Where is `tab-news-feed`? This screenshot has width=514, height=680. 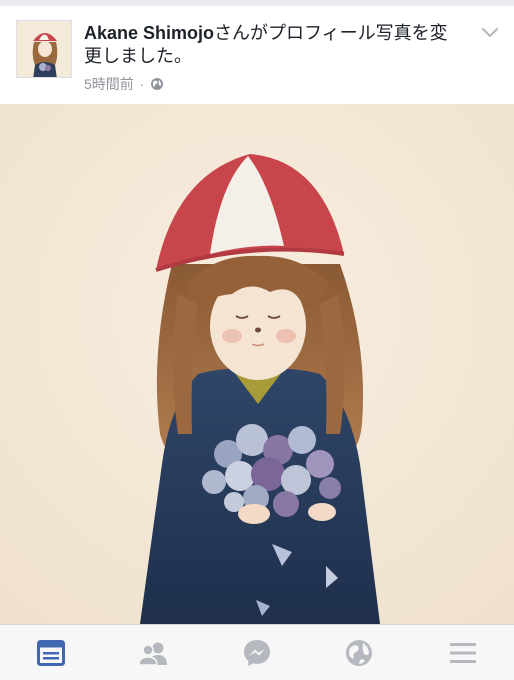 tab-news-feed is located at coordinates (51, 652).